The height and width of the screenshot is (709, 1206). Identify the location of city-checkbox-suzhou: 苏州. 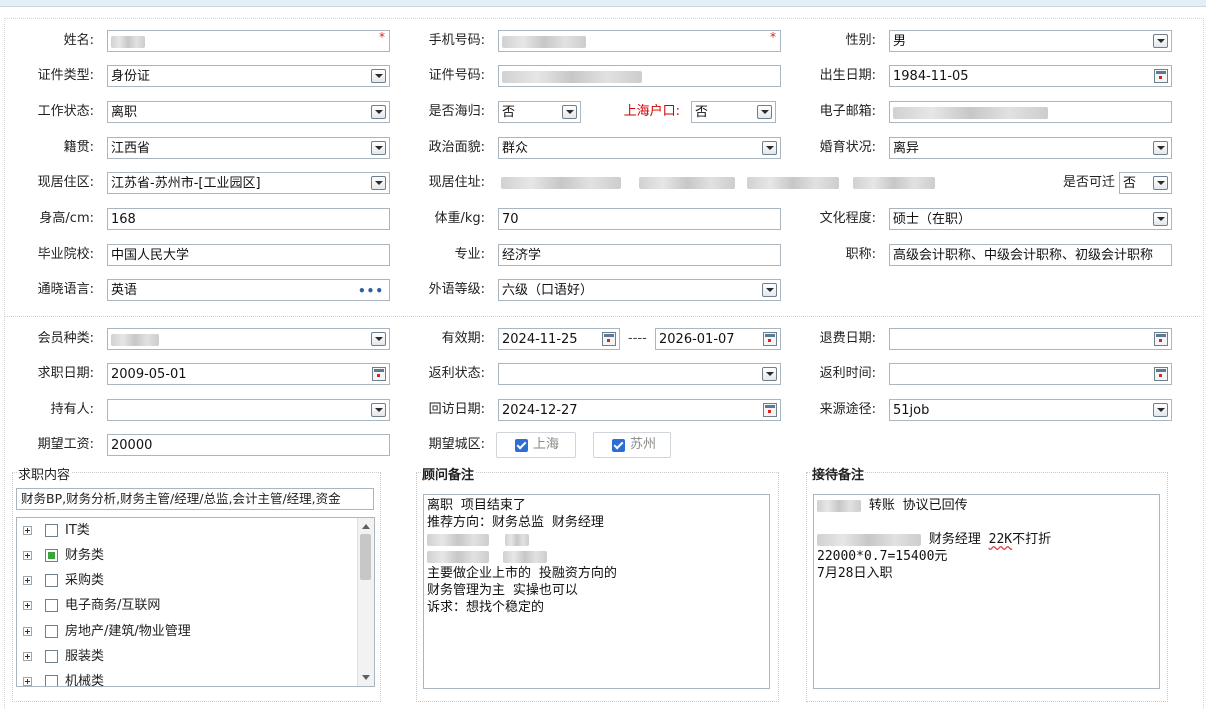
(632, 445).